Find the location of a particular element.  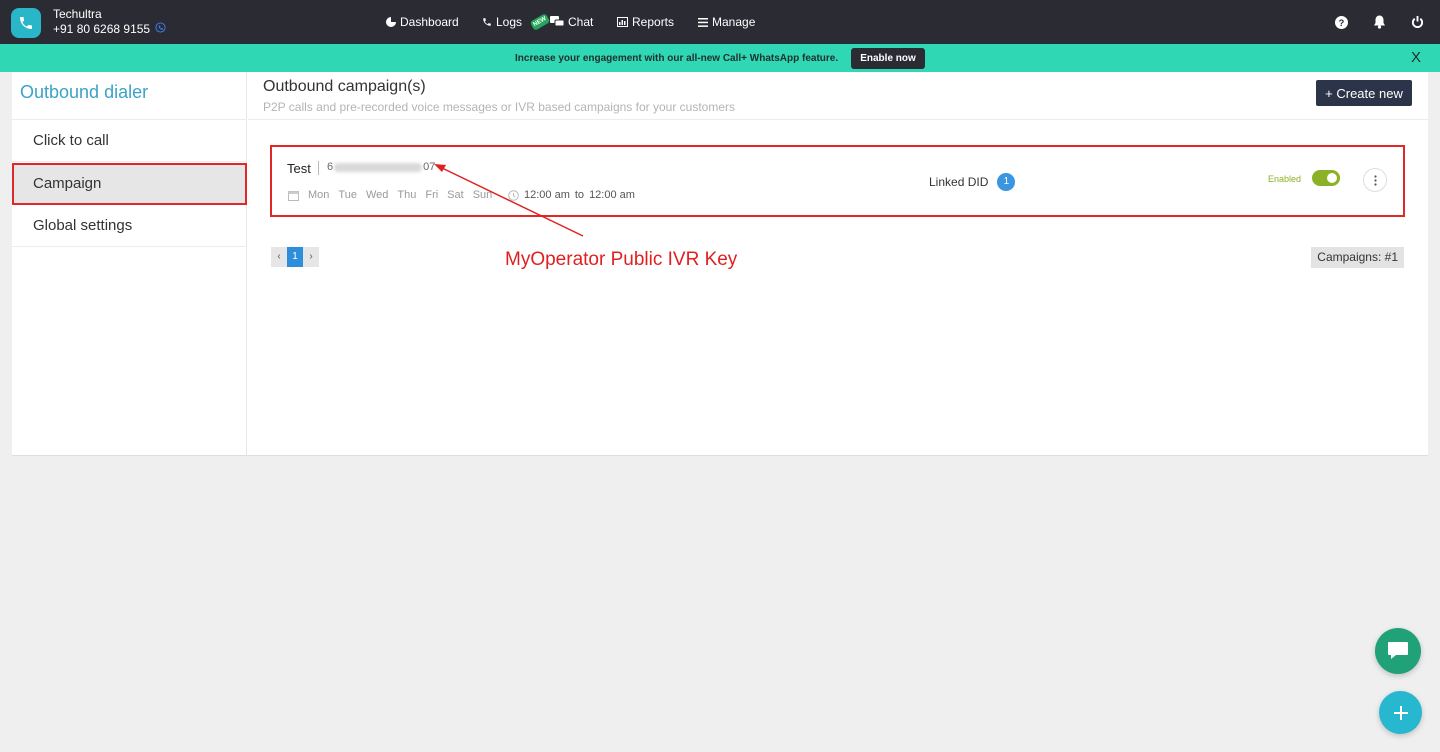

day-mon: Mon is located at coordinates (319, 195).